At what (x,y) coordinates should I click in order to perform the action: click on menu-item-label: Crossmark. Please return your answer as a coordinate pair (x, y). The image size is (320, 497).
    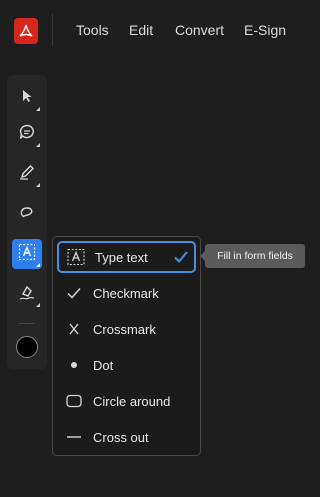
    Looking at the image, I should click on (124, 329).